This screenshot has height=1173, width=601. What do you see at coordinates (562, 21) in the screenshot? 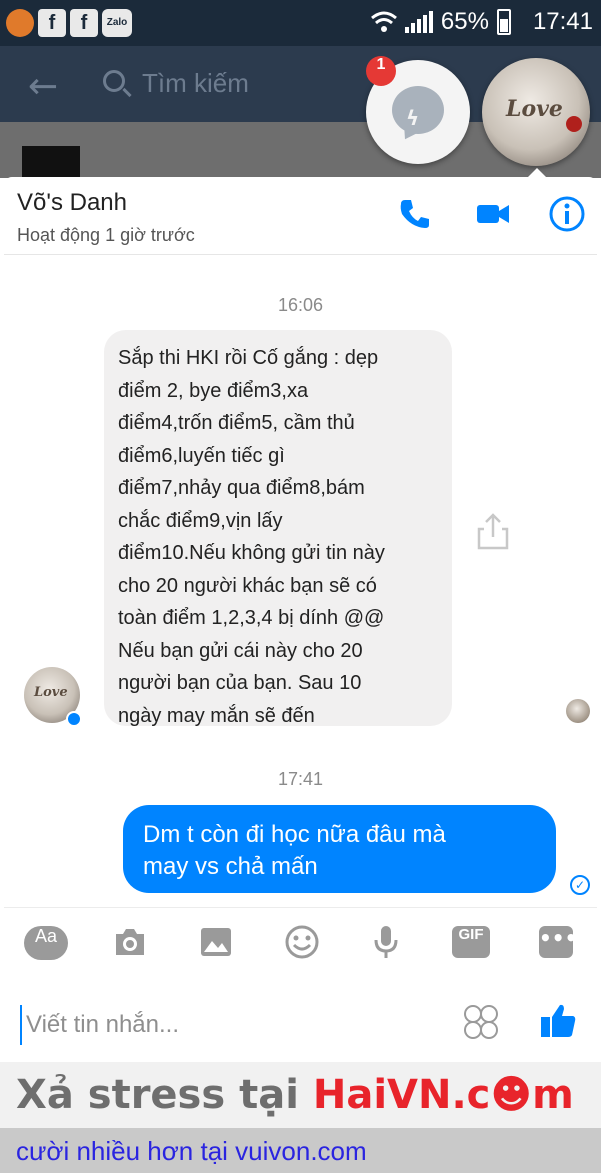
I see `clock: 17:41` at bounding box center [562, 21].